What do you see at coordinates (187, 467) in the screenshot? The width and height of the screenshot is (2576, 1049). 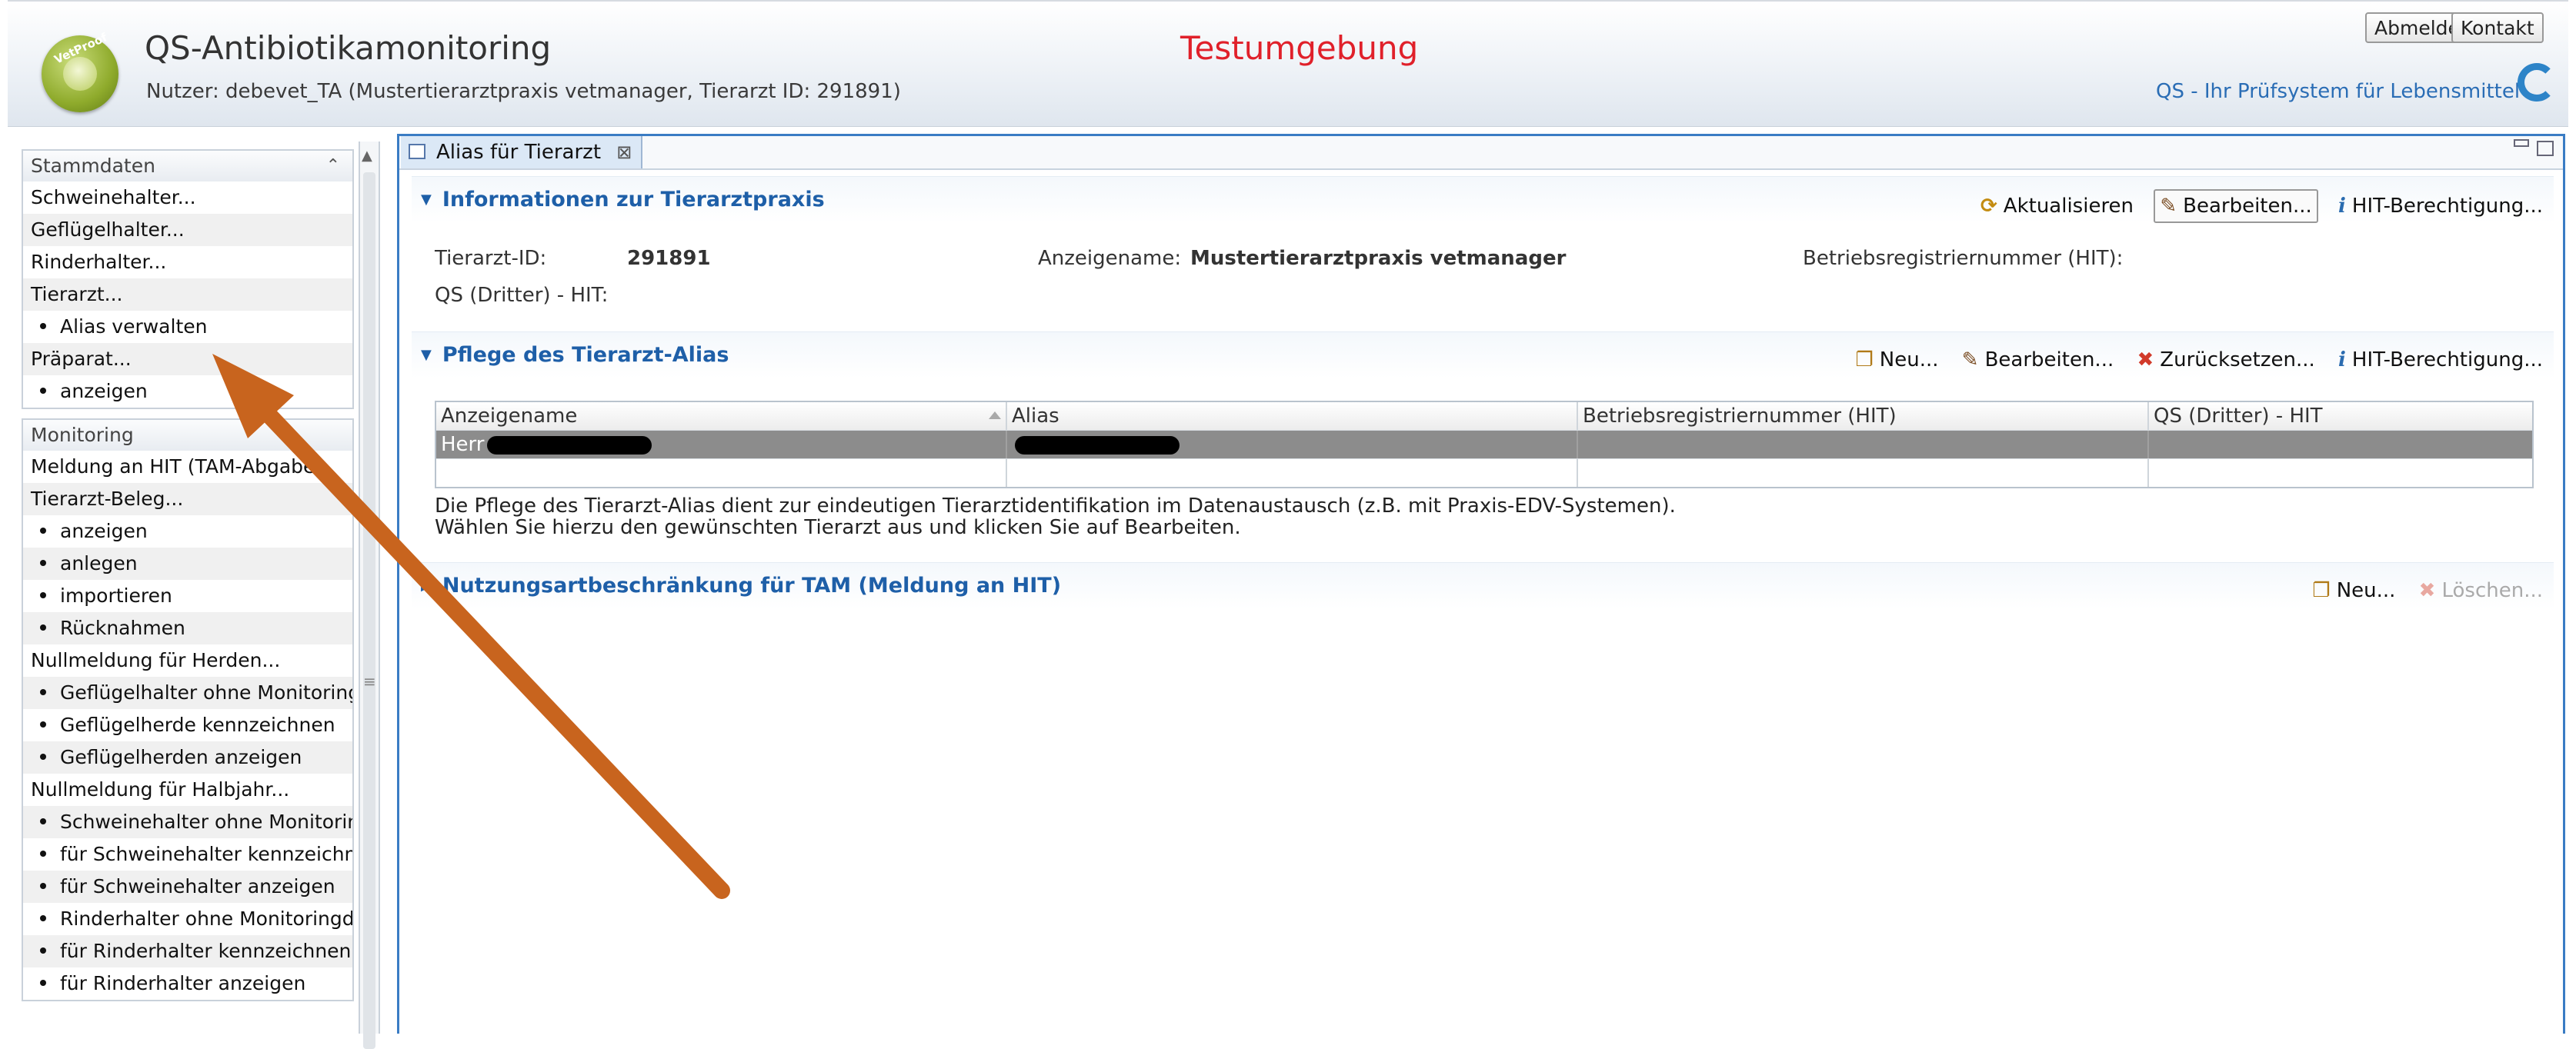 I see `nav-meldung-hit: Meldung an HIT (TAM-Abgabe)` at bounding box center [187, 467].